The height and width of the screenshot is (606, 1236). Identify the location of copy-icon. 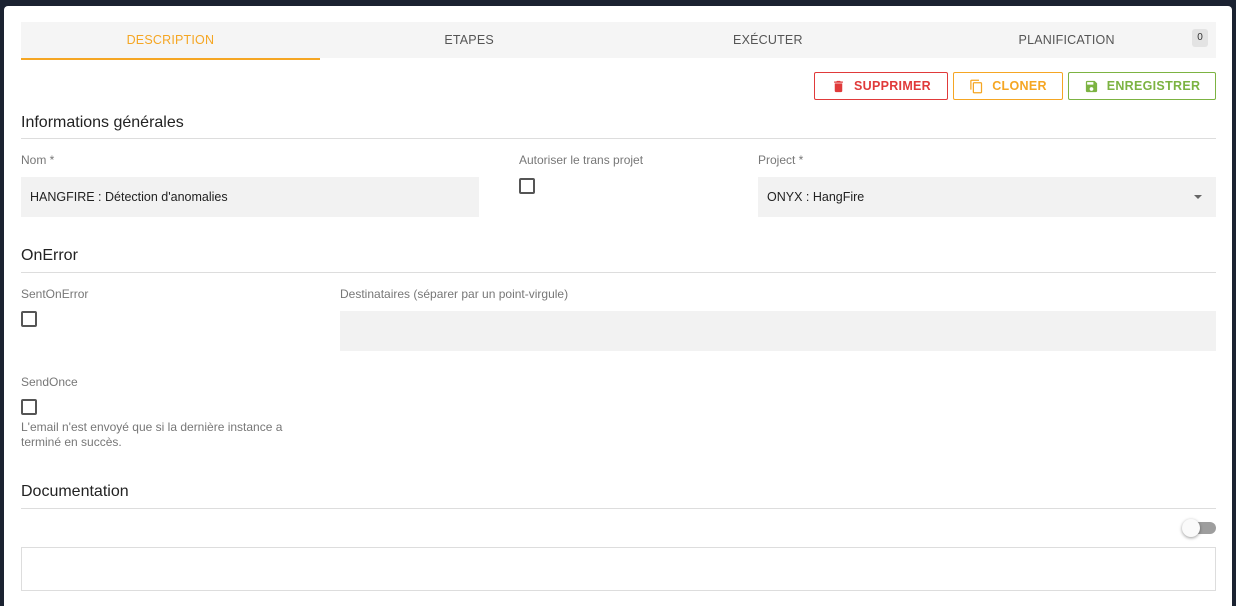
(976, 86).